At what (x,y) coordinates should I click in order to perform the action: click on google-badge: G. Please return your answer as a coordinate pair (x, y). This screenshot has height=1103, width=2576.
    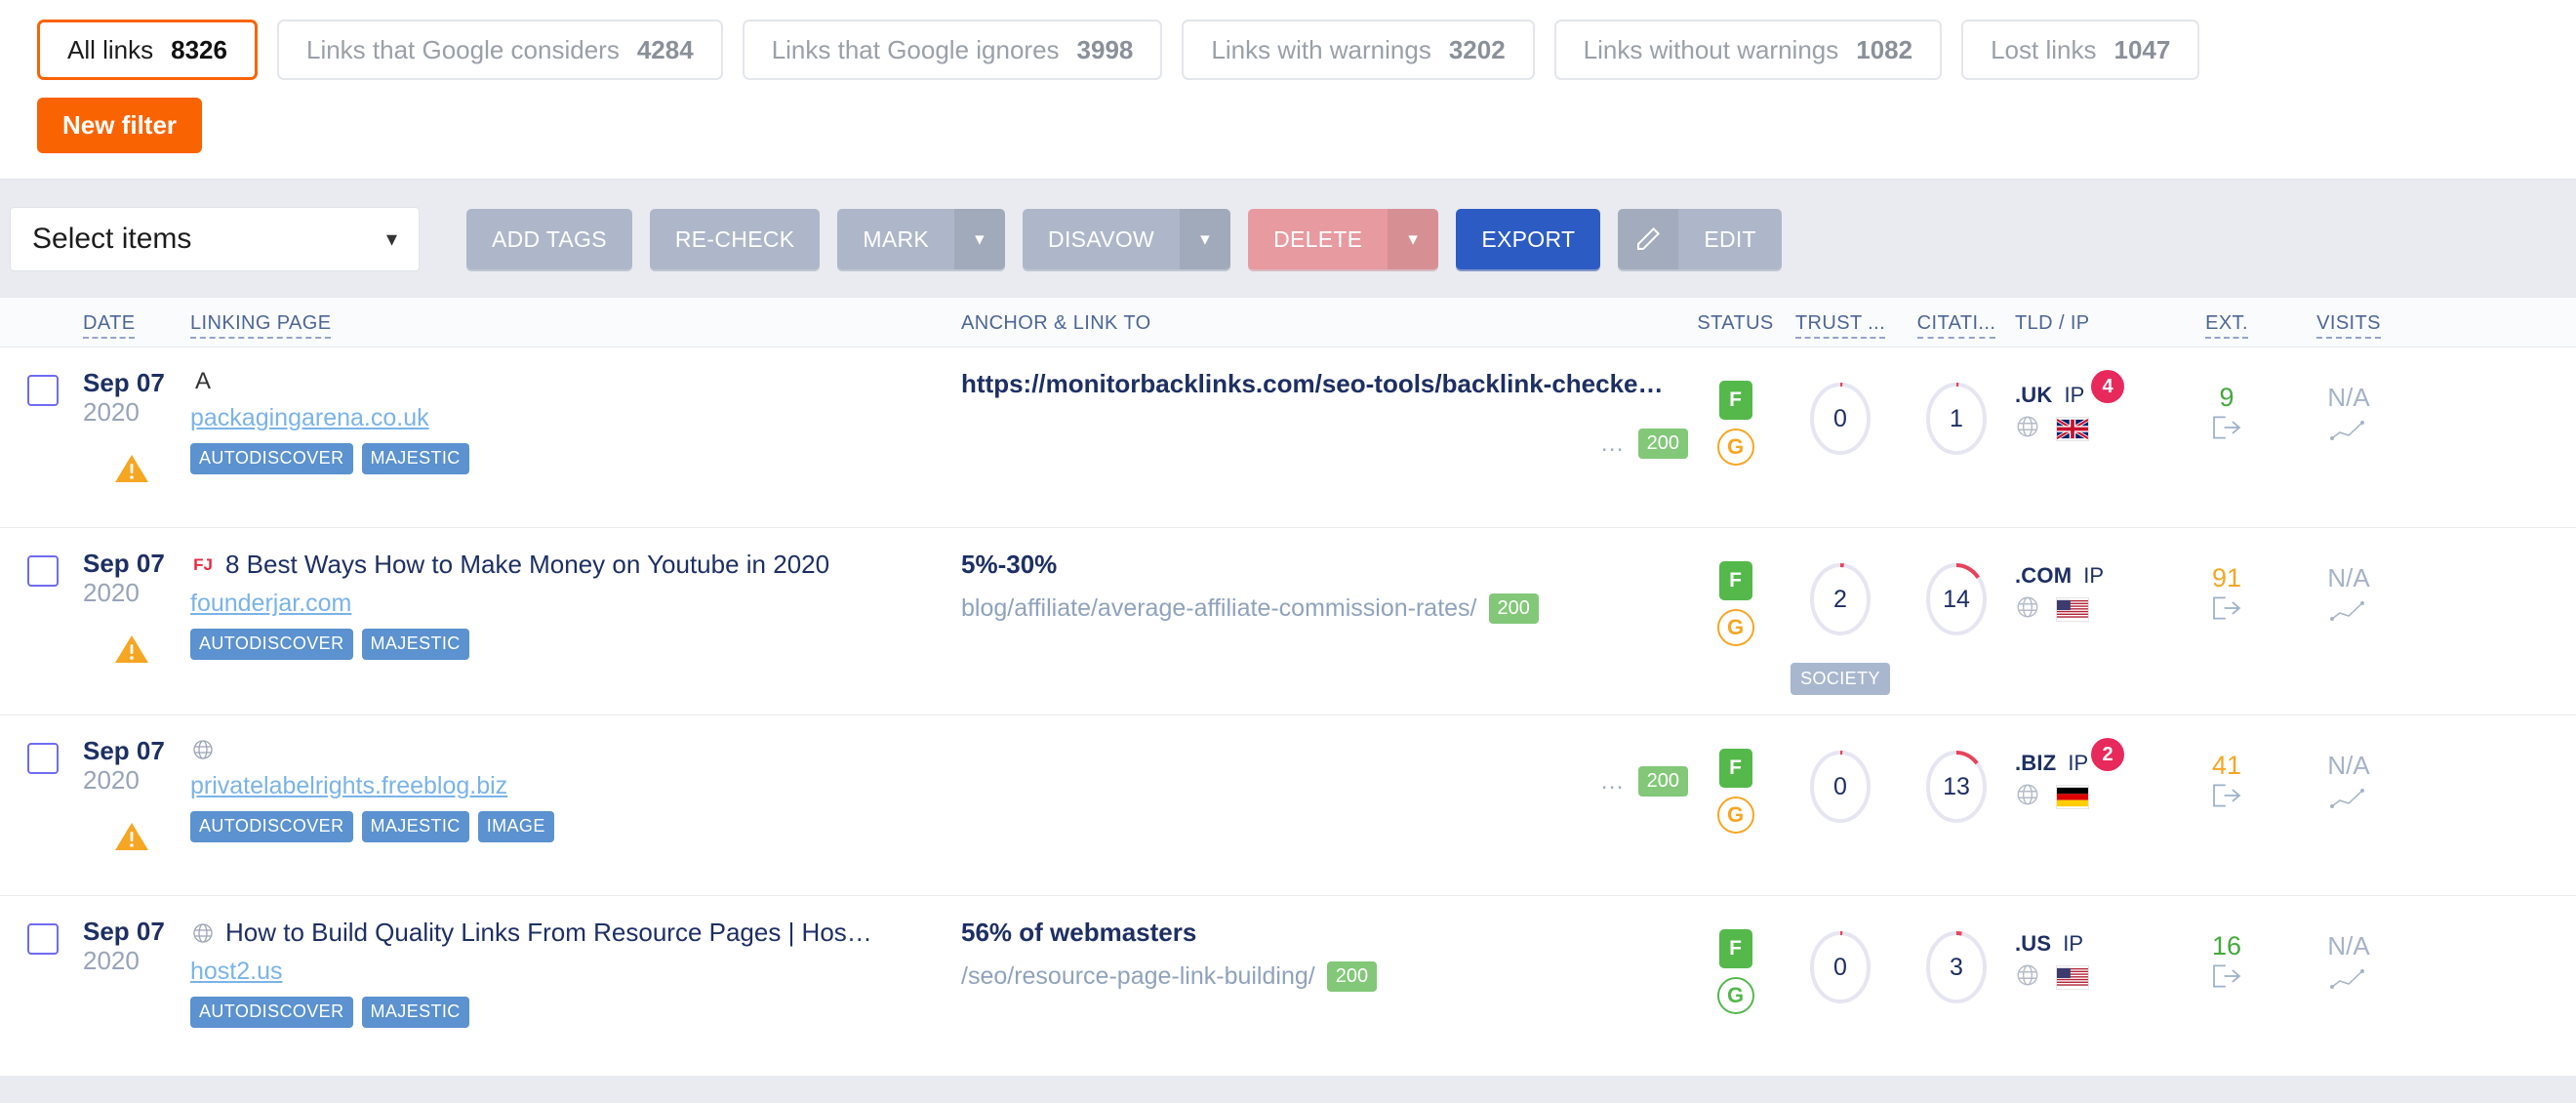
    Looking at the image, I should click on (1735, 627).